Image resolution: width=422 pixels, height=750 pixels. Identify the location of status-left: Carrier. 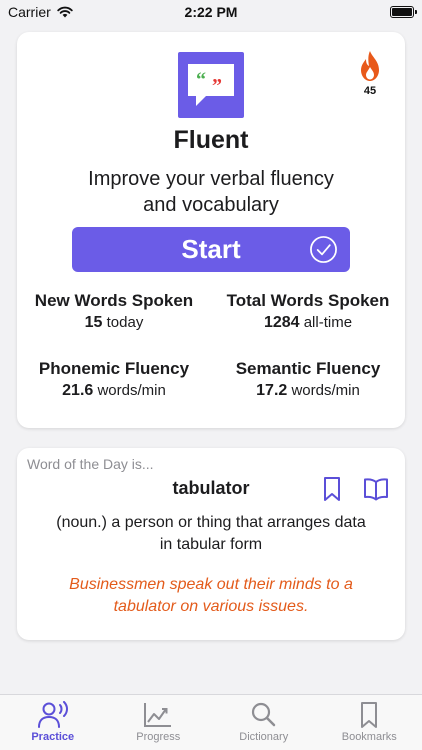
(68, 12).